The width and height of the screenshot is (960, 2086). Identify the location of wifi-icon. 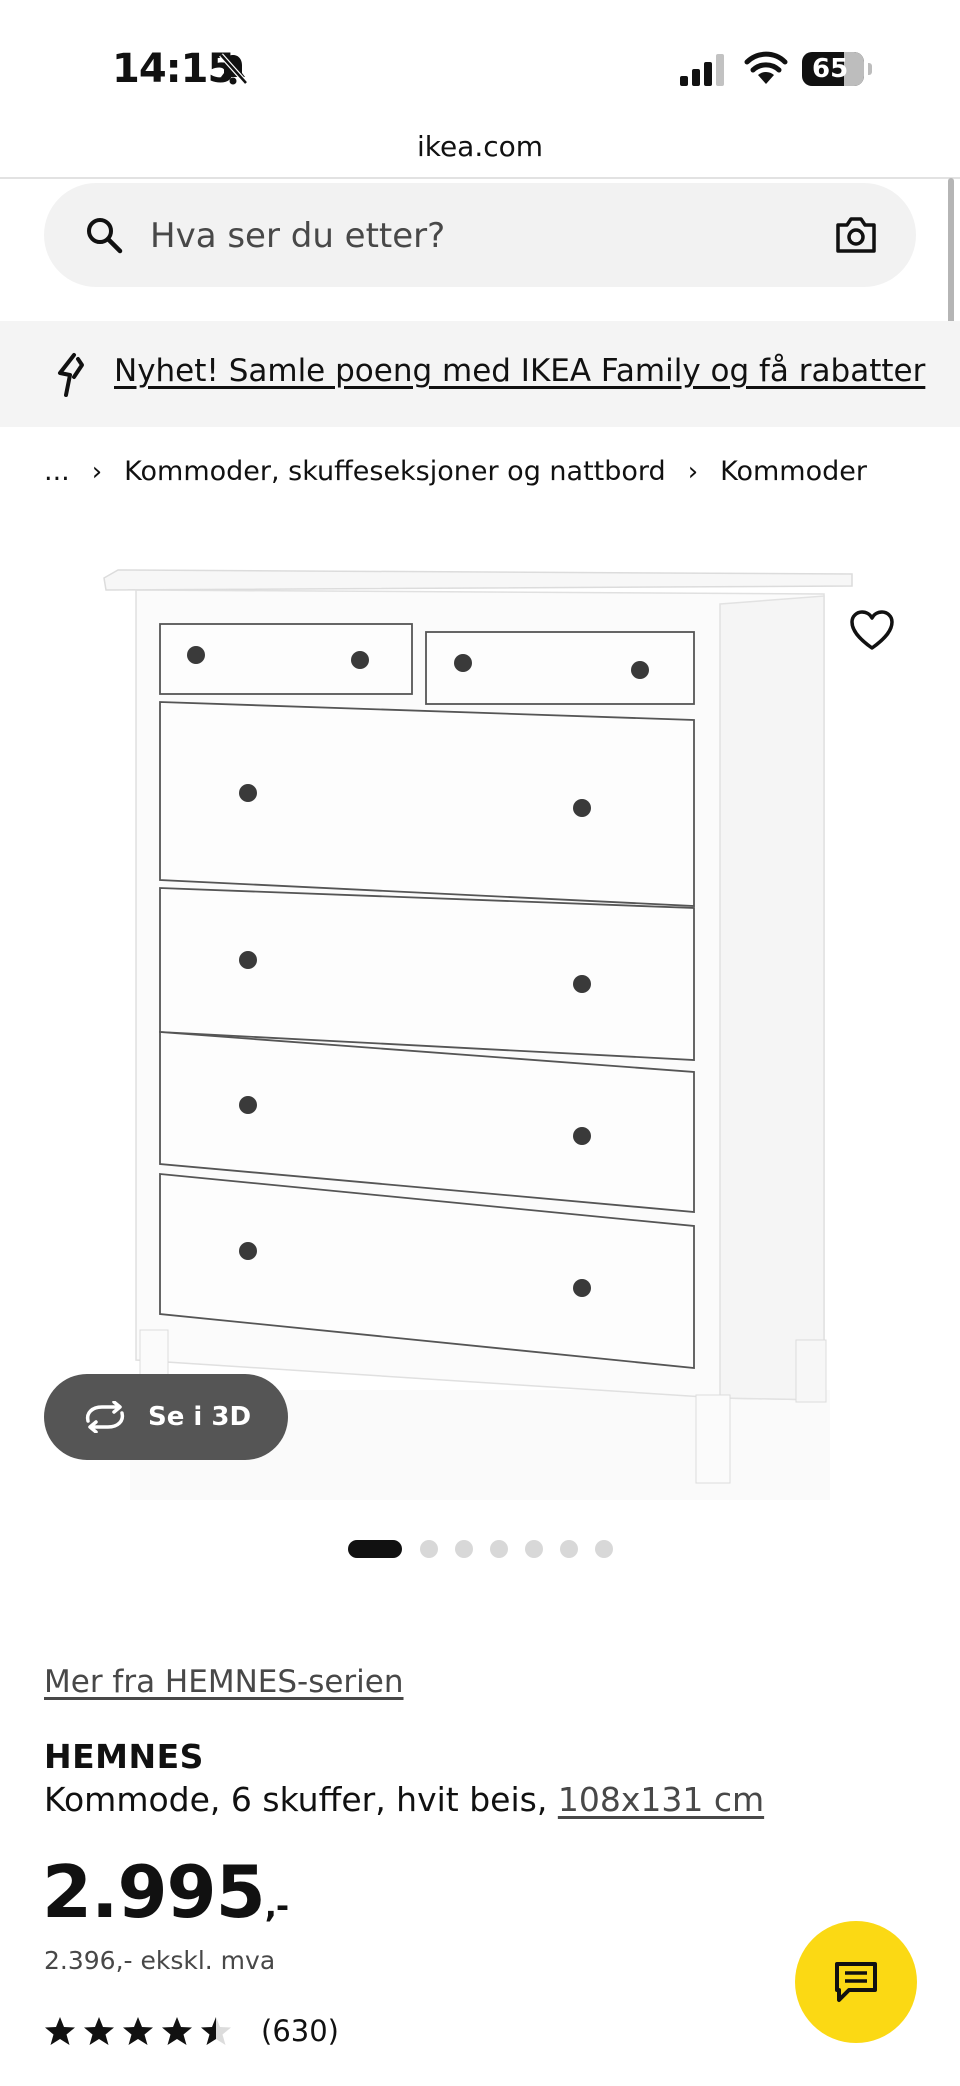
(766, 67).